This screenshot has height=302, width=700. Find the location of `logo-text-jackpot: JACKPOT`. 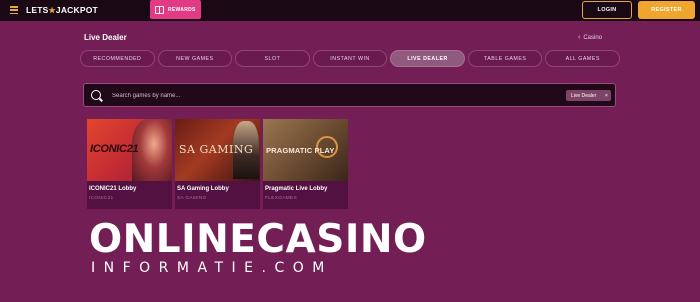

logo-text-jackpot: JACKPOT is located at coordinates (76, 10).